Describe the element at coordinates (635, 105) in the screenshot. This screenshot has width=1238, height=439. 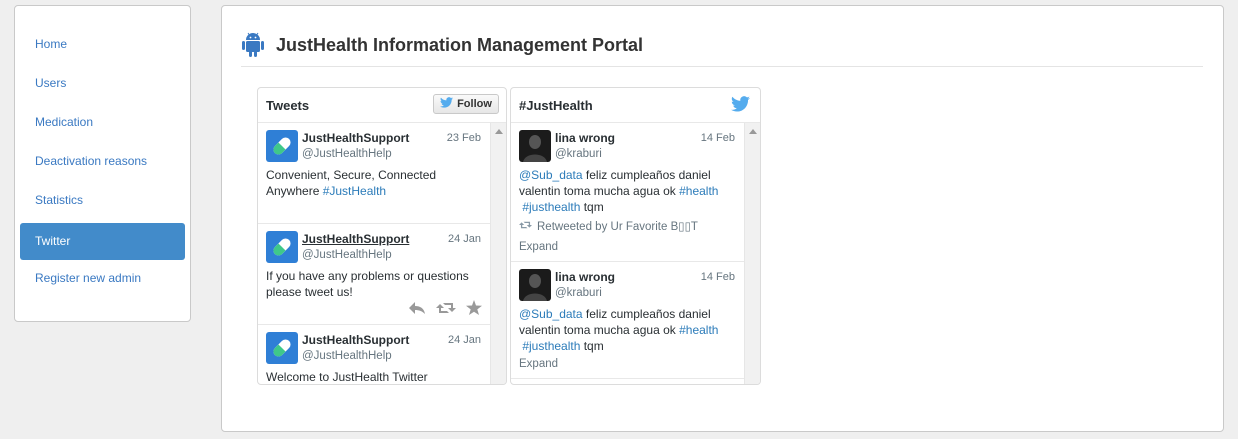
I see `timeline-header: #JustHealth` at that location.